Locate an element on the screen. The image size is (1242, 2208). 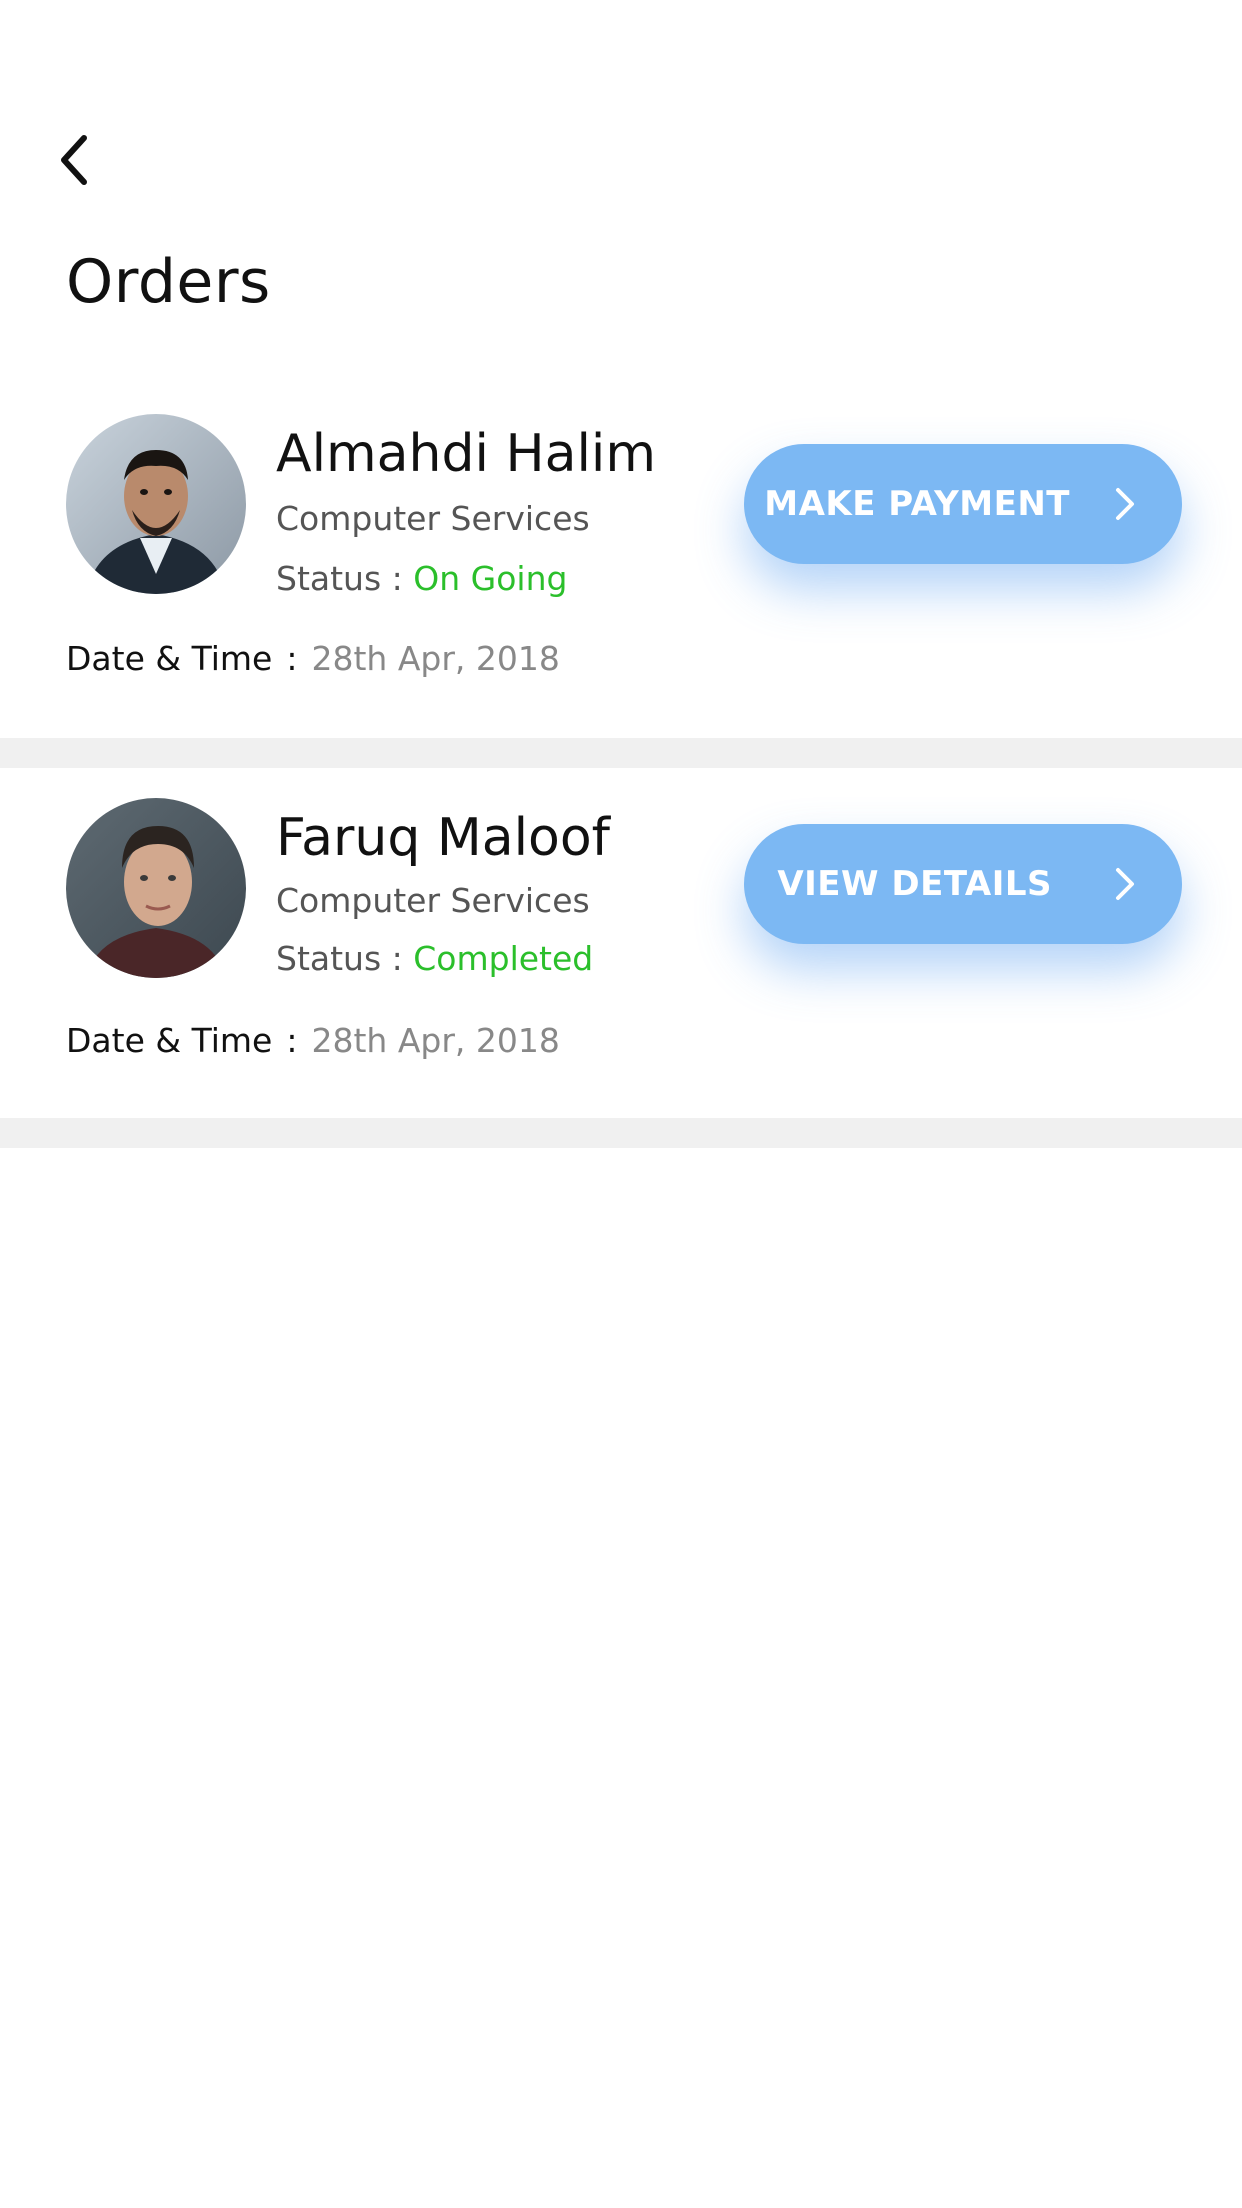
customer-name: Faruq Maloof is located at coordinates (443, 838).